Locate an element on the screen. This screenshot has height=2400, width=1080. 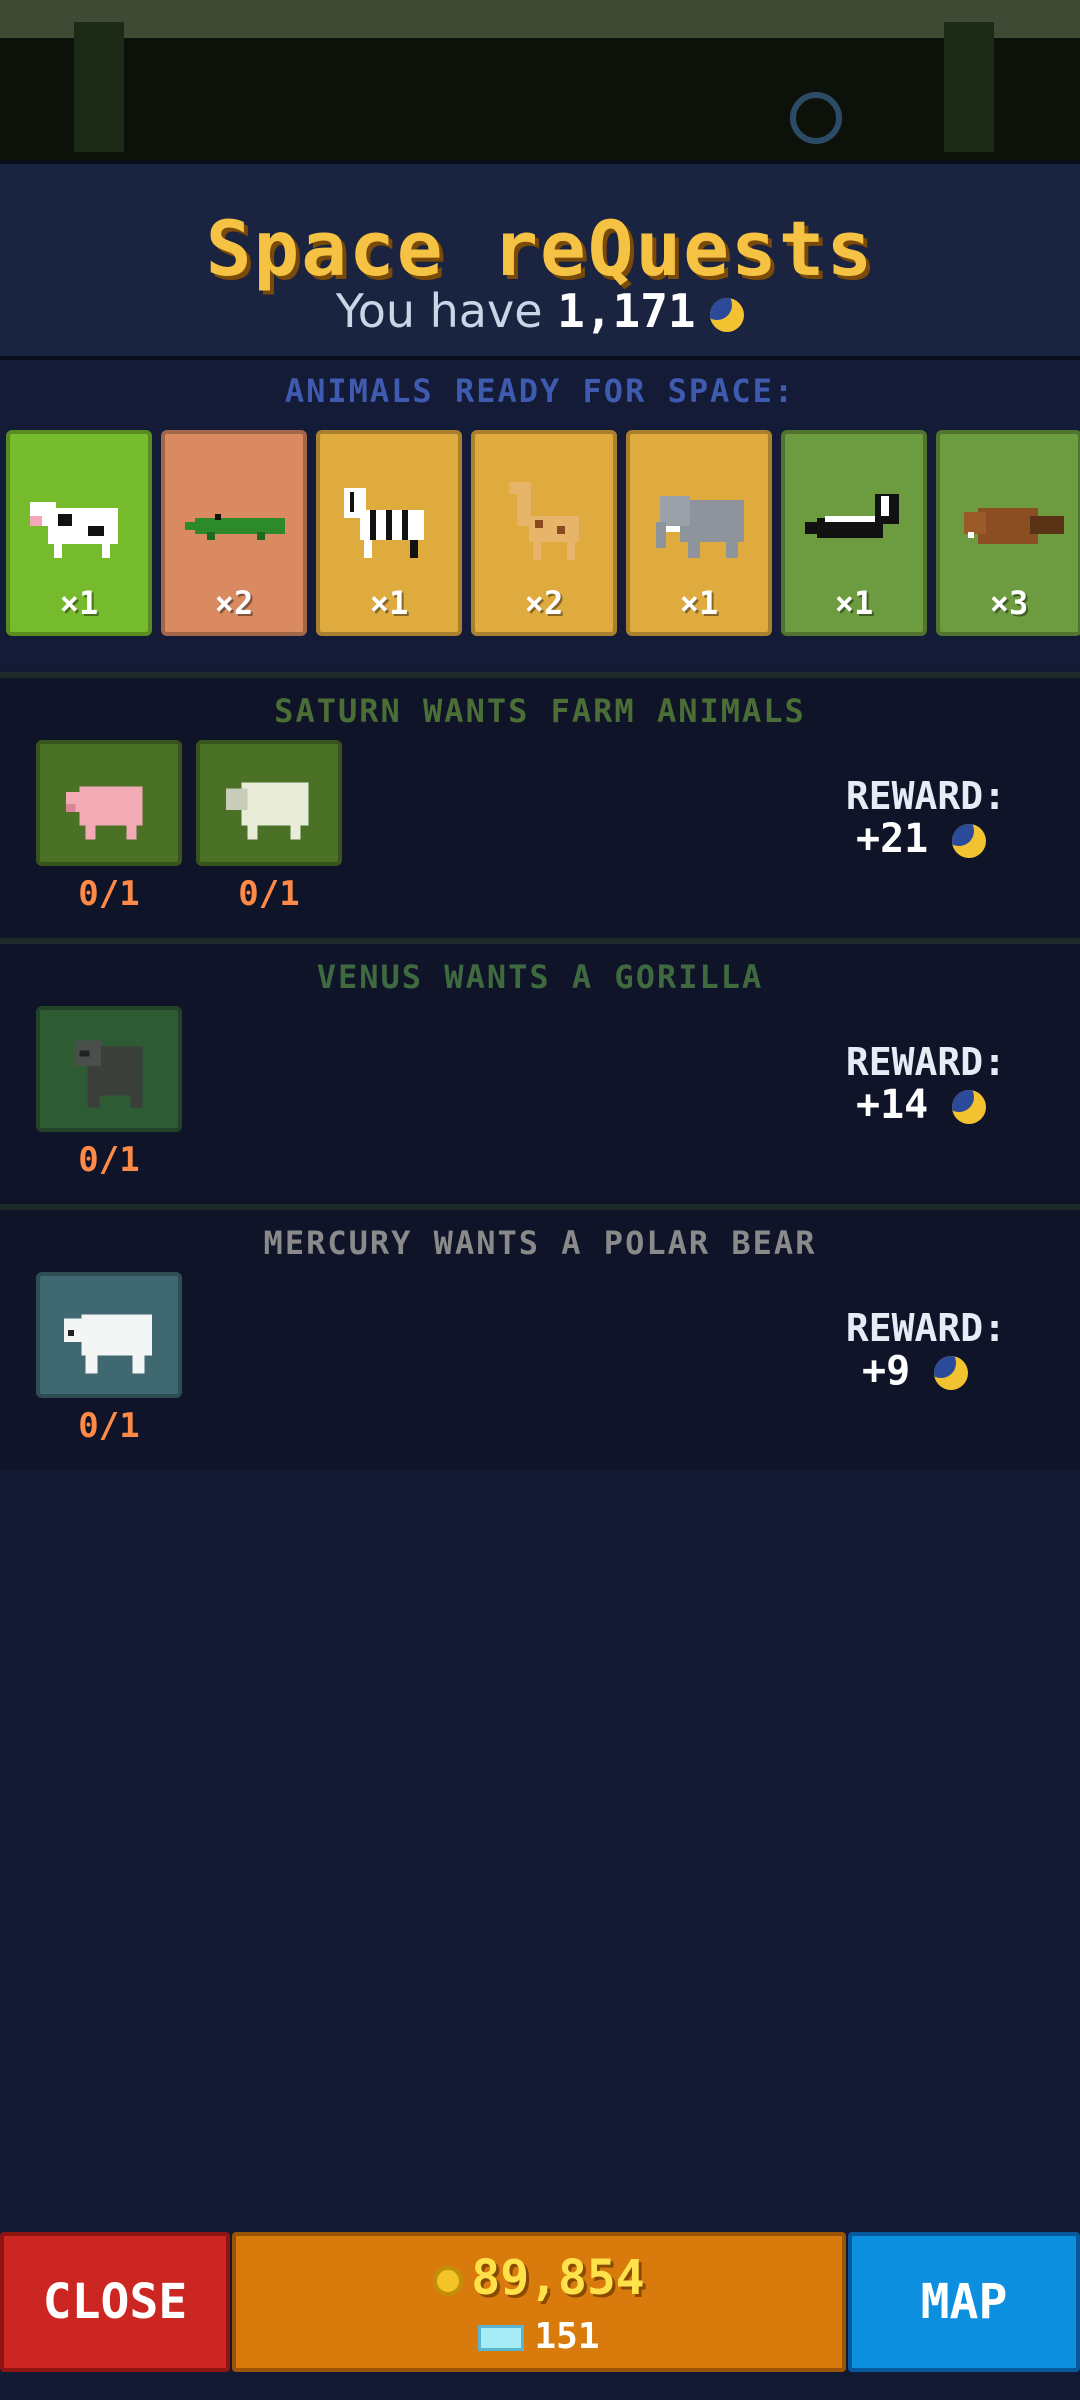
close-button: CLOSE is located at coordinates (115, 2302).